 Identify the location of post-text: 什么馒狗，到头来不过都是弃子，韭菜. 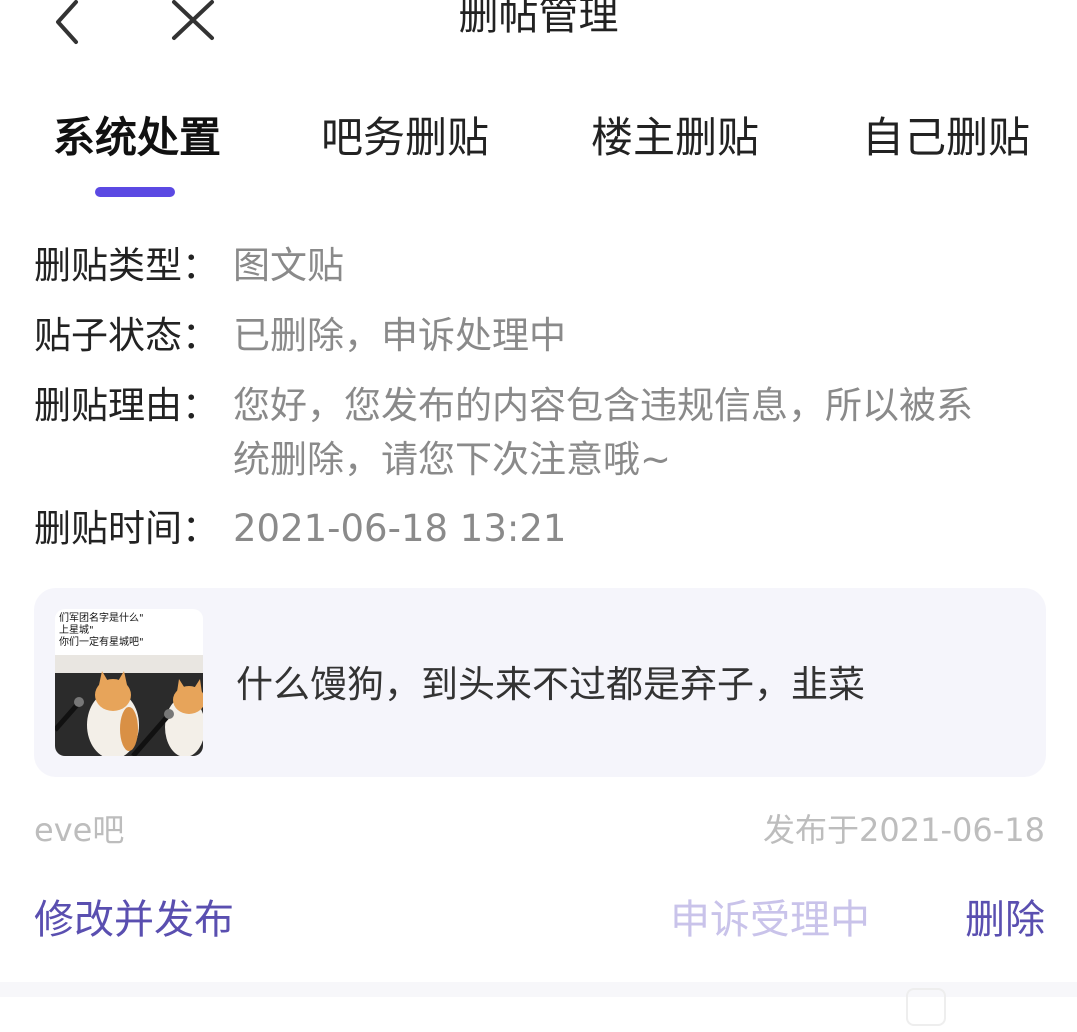
(550, 684).